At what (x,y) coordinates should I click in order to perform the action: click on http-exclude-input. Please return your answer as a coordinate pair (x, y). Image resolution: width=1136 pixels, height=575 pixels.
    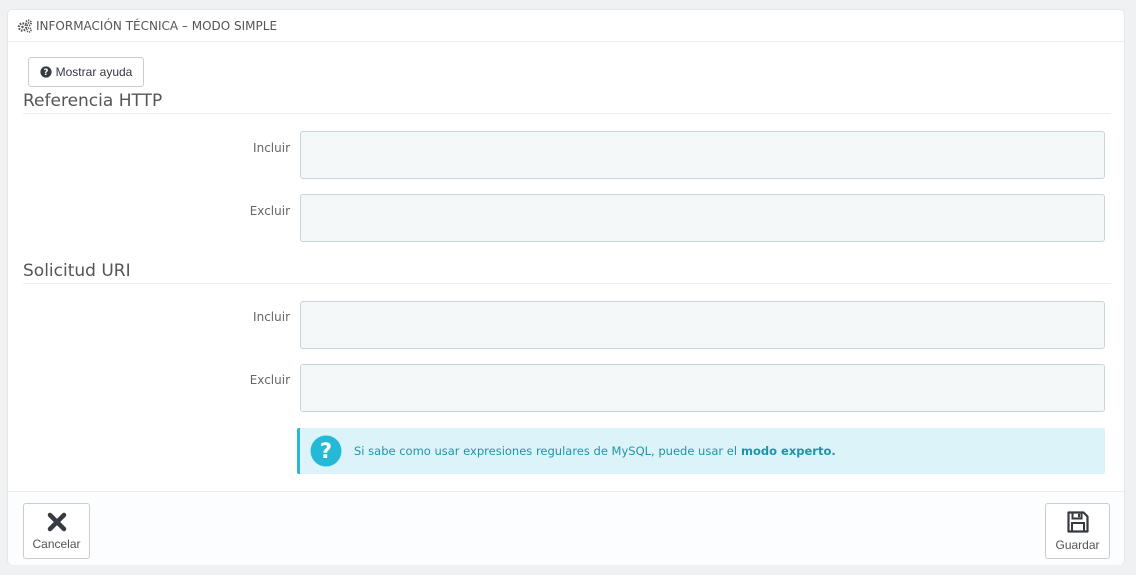
    Looking at the image, I should click on (702, 218).